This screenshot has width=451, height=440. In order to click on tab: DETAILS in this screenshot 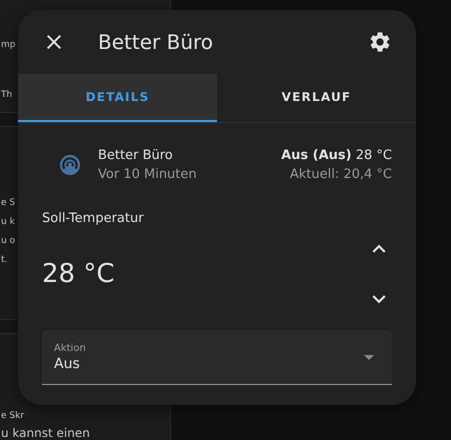, I will do `click(117, 98)`.